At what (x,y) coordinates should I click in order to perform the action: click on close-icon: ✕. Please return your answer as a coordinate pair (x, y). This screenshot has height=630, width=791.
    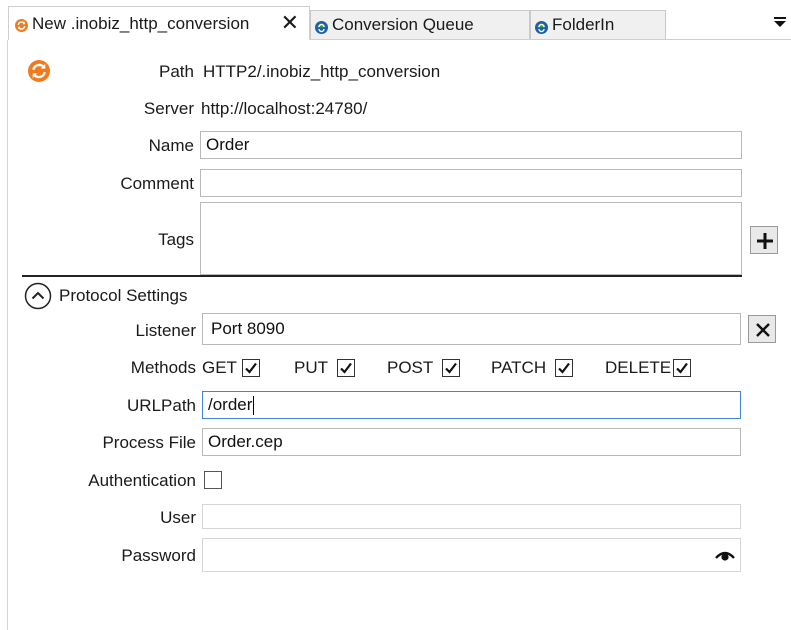
    Looking at the image, I should click on (290, 23).